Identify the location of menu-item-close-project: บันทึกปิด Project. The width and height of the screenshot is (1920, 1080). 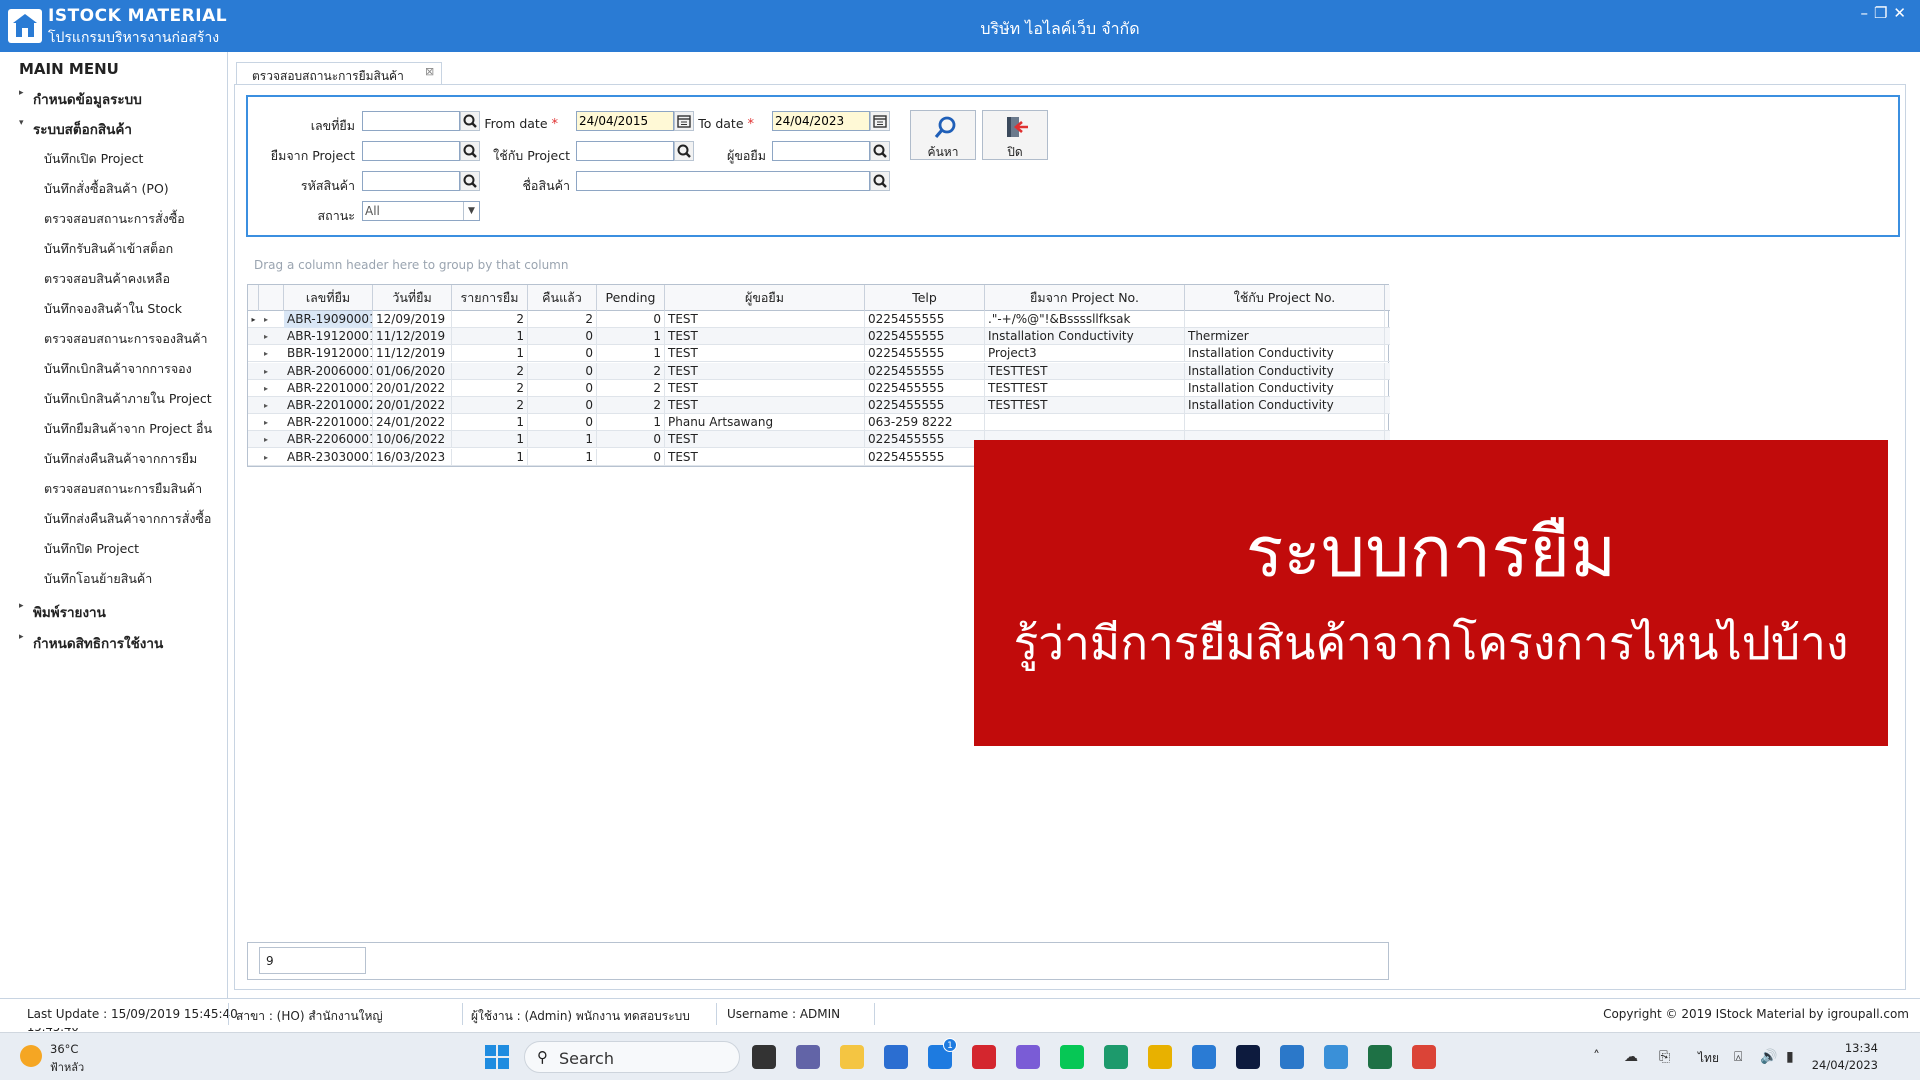
(114, 549).